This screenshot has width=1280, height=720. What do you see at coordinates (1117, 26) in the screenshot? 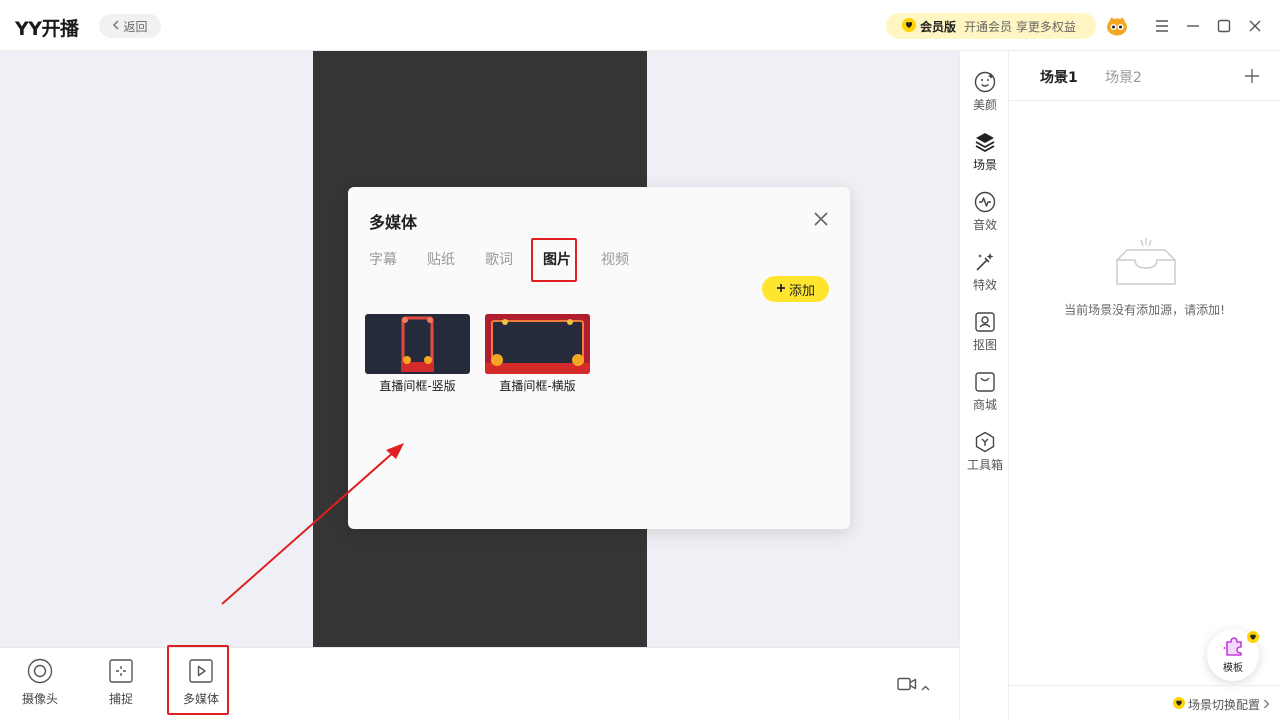
I see `user-avatar` at bounding box center [1117, 26].